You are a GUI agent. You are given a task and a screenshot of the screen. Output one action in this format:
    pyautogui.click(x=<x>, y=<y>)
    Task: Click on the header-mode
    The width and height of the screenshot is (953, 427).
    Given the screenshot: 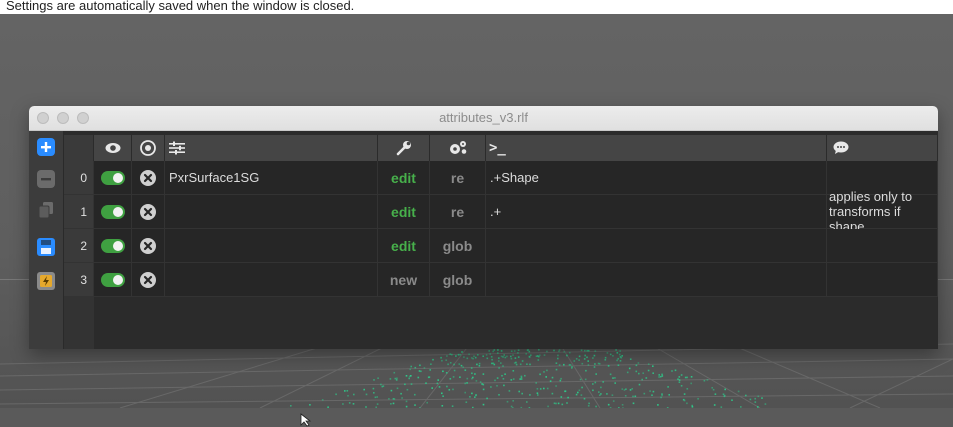 What is the action you would take?
    pyautogui.click(x=458, y=148)
    